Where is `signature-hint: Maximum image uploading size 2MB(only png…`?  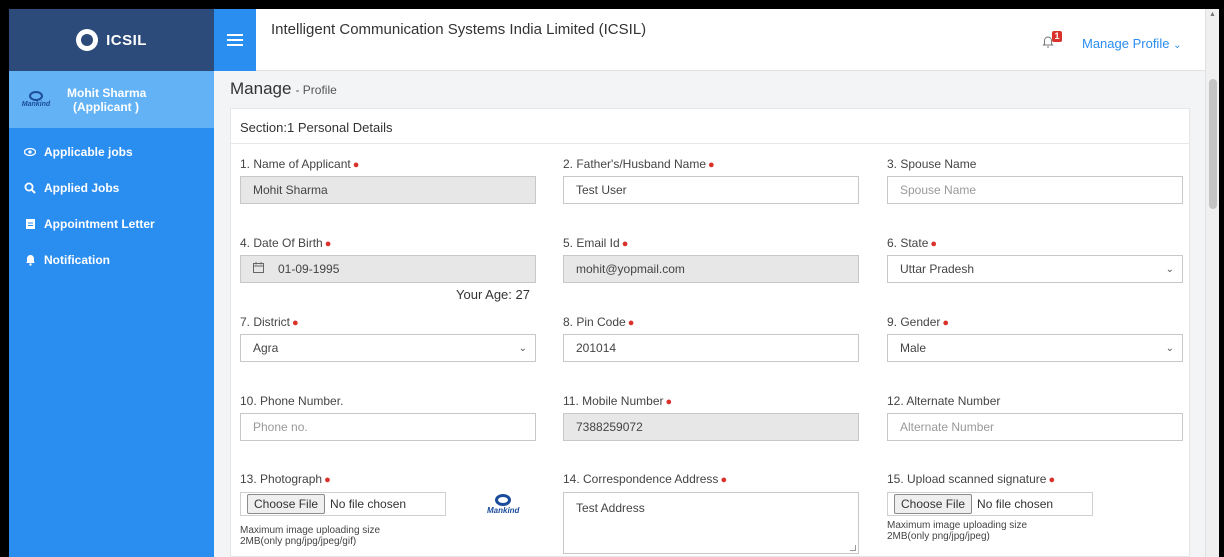 signature-hint: Maximum image uploading size 2MB(only png… is located at coordinates (957, 531).